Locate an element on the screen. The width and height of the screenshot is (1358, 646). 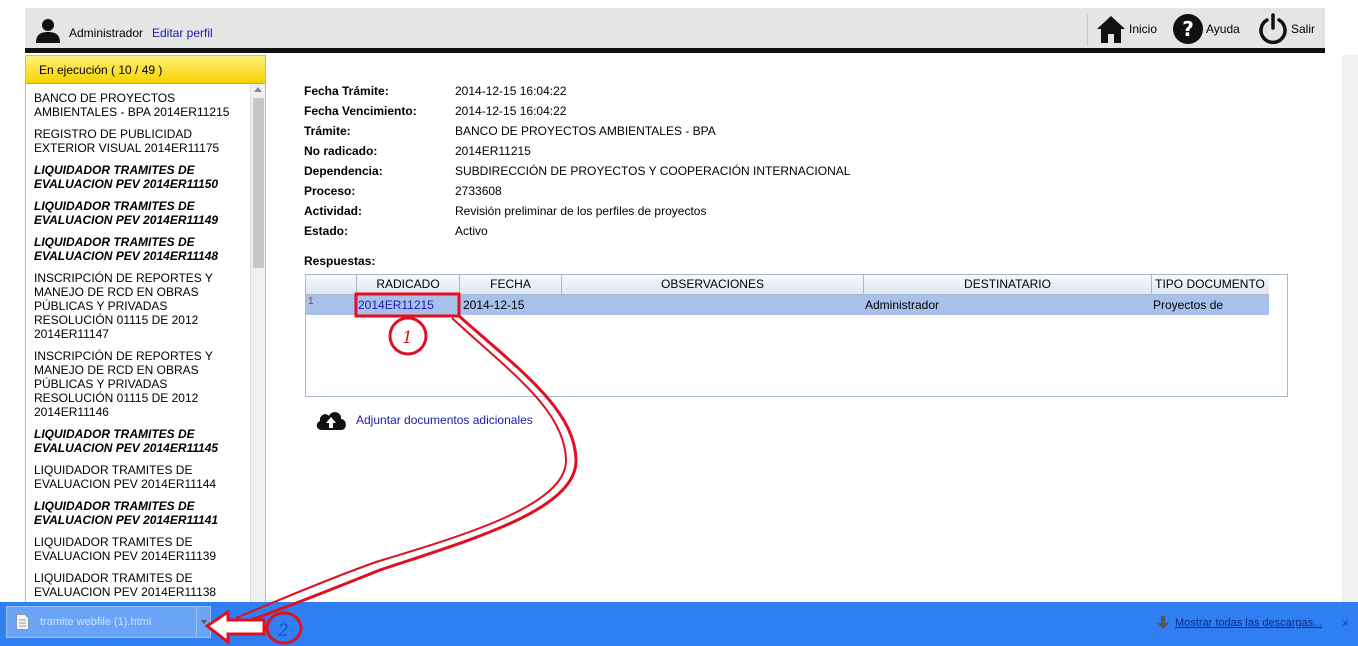
detail-label: Estado: is located at coordinates (326, 231).